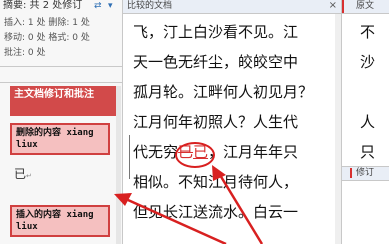  What do you see at coordinates (43, 5) in the screenshot?
I see `summary-title: 摘要: 共 2 处修订` at bounding box center [43, 5].